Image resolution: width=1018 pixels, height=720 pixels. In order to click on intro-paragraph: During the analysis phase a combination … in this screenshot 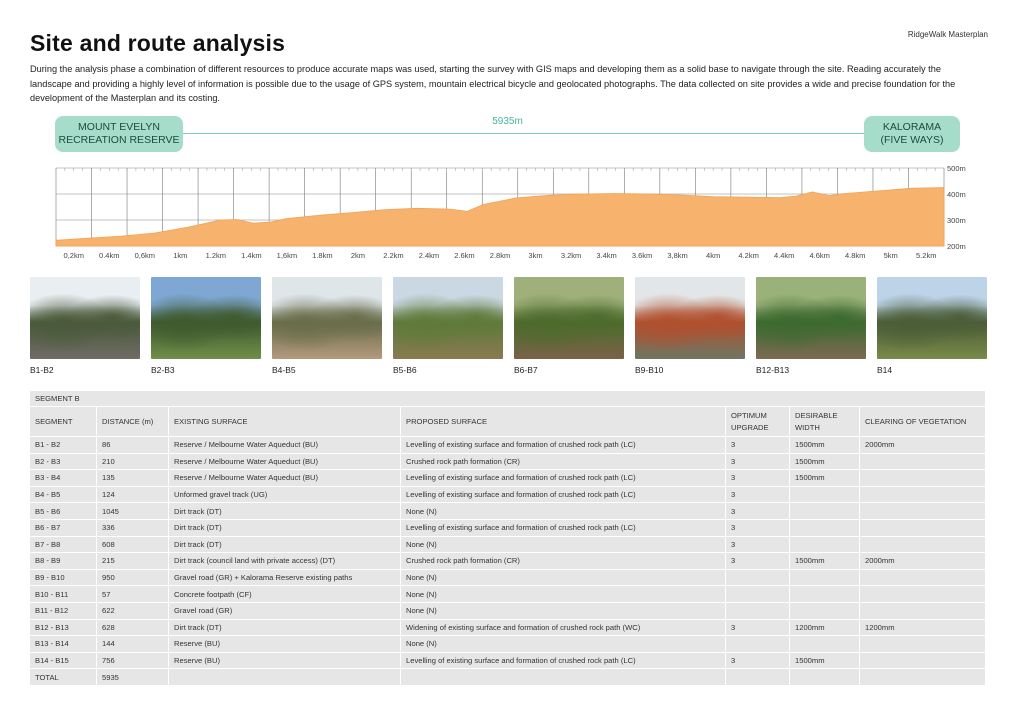, I will do `click(493, 83)`.